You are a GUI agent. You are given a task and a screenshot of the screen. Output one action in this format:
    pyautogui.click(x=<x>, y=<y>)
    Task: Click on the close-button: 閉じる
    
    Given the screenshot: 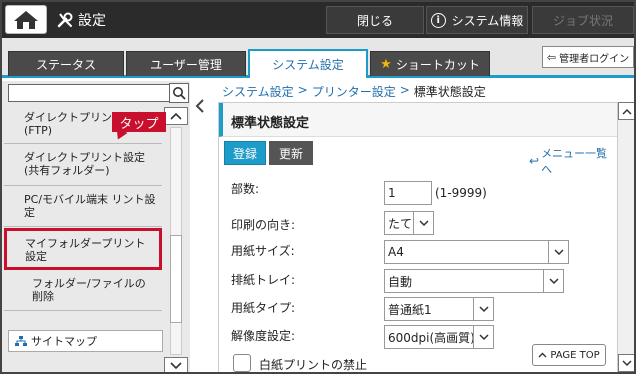 What is the action you would take?
    pyautogui.click(x=375, y=20)
    